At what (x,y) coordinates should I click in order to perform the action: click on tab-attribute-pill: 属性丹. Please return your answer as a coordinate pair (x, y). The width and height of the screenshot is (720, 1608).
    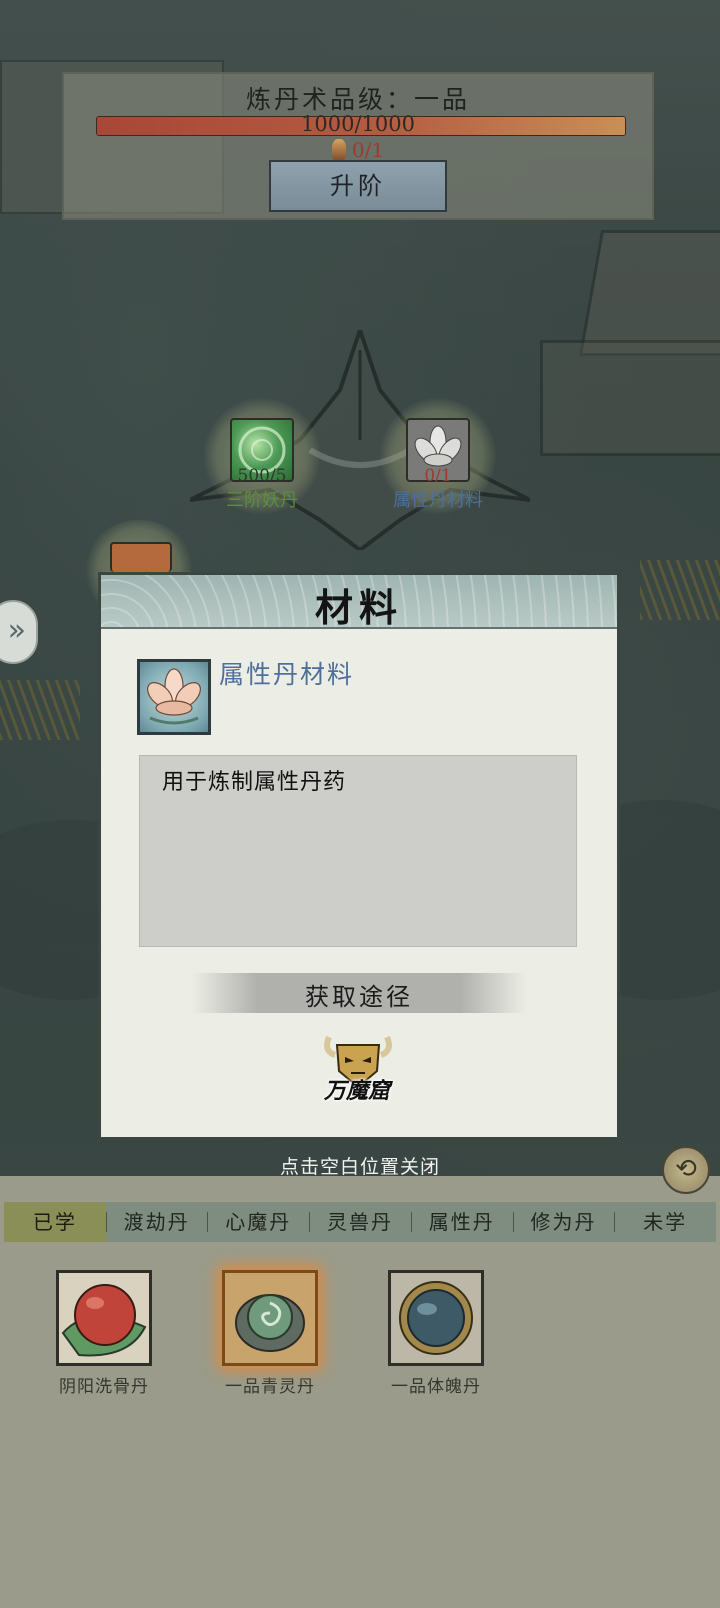
    Looking at the image, I should click on (461, 1222).